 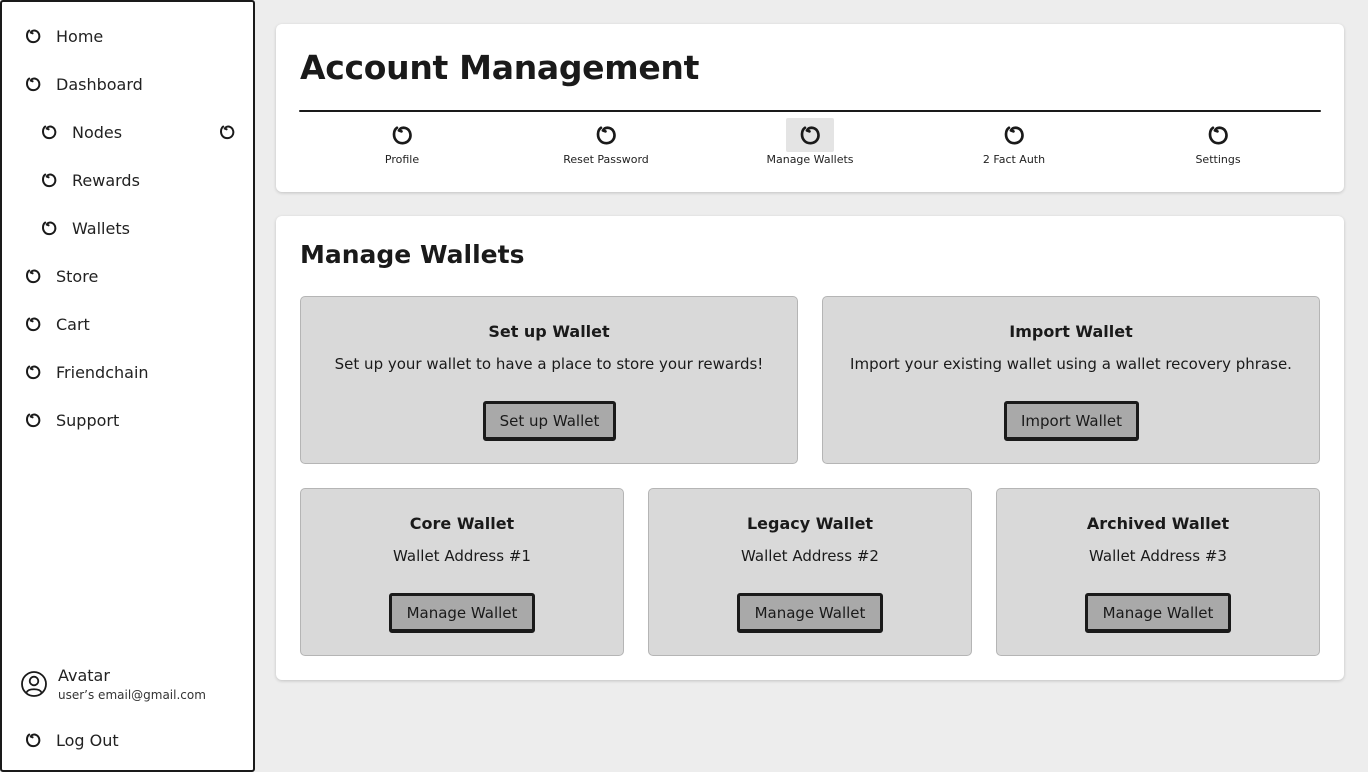 I want to click on wallet-title: Legacy Wallet, so click(x=810, y=523).